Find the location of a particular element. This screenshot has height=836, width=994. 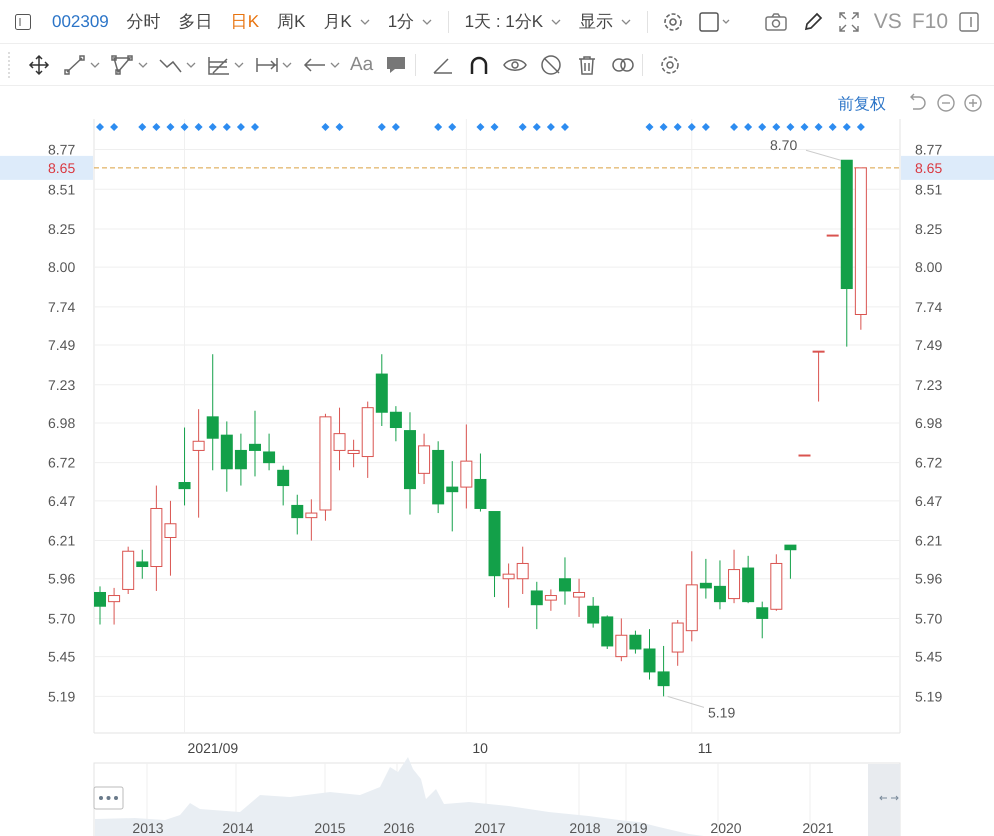

price-axis-label: 5.45 is located at coordinates (62, 656).